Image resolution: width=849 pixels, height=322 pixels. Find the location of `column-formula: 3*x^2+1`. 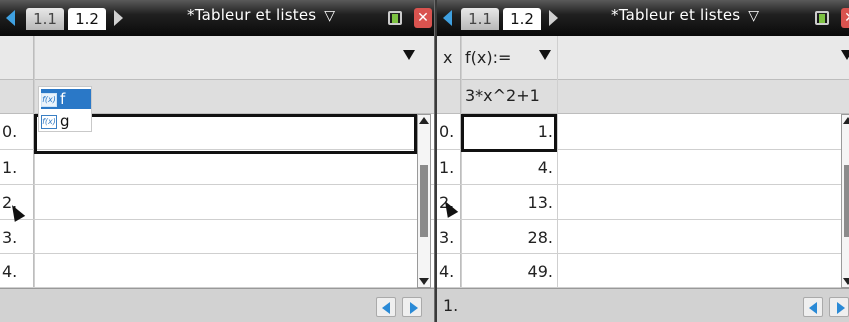

column-formula: 3*x^2+1 is located at coordinates (502, 95).